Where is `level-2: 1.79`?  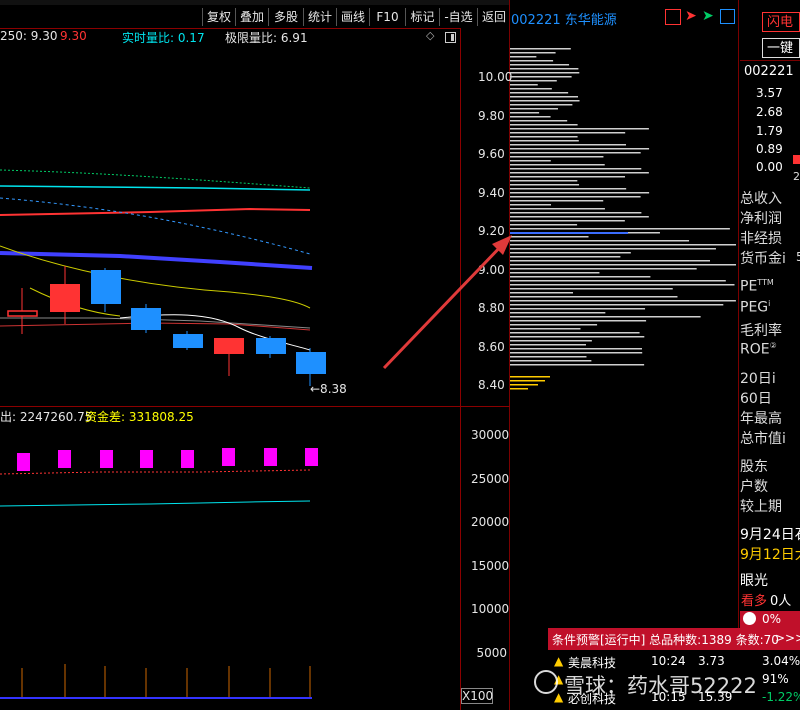
level-2: 1.79 is located at coordinates (769, 131).